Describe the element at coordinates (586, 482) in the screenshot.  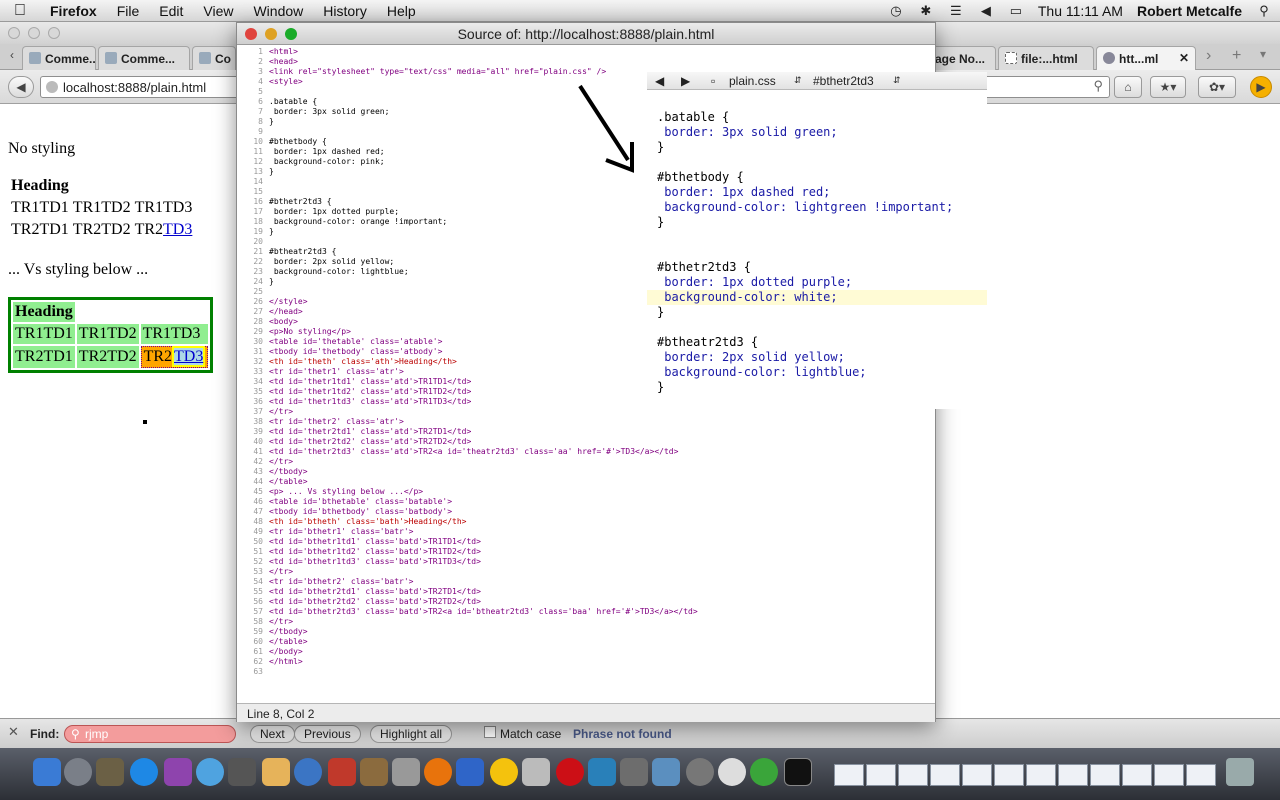
I see `source-line: 44 </table>` at that location.